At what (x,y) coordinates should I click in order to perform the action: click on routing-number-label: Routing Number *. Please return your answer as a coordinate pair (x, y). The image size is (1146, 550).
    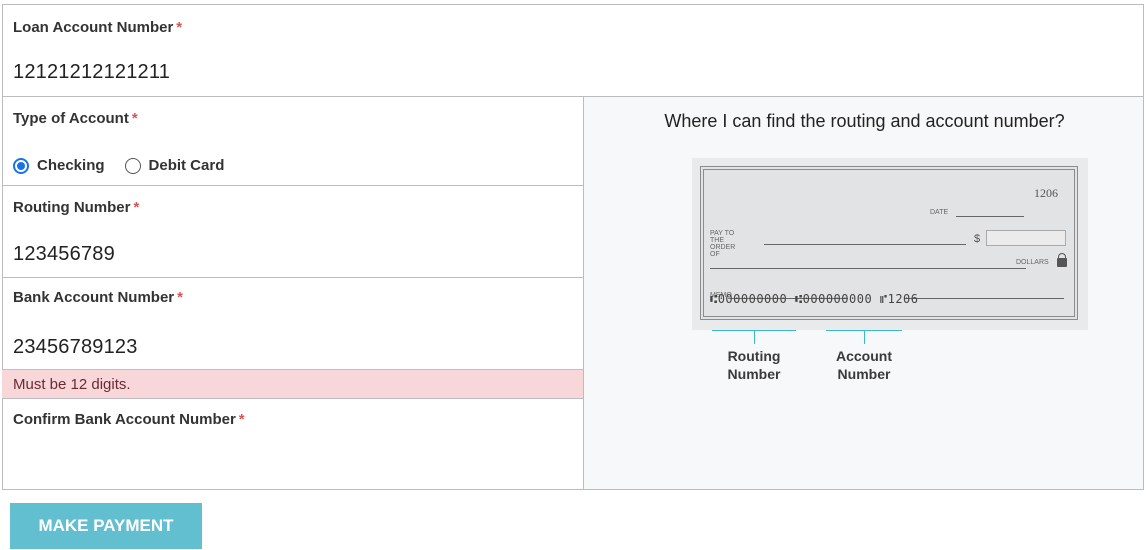
    Looking at the image, I should click on (76, 207).